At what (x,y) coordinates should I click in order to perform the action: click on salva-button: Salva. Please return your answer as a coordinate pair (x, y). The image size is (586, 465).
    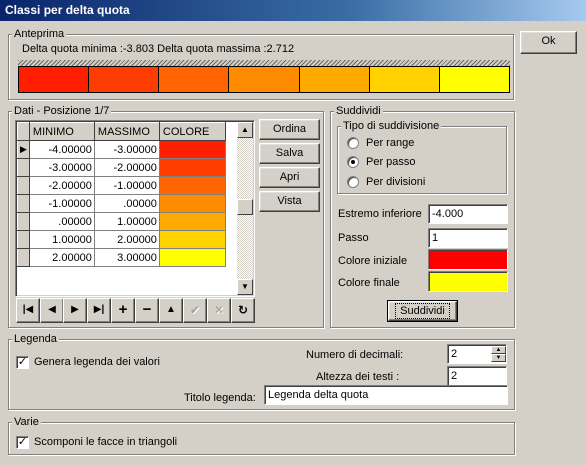
    Looking at the image, I should click on (289, 153).